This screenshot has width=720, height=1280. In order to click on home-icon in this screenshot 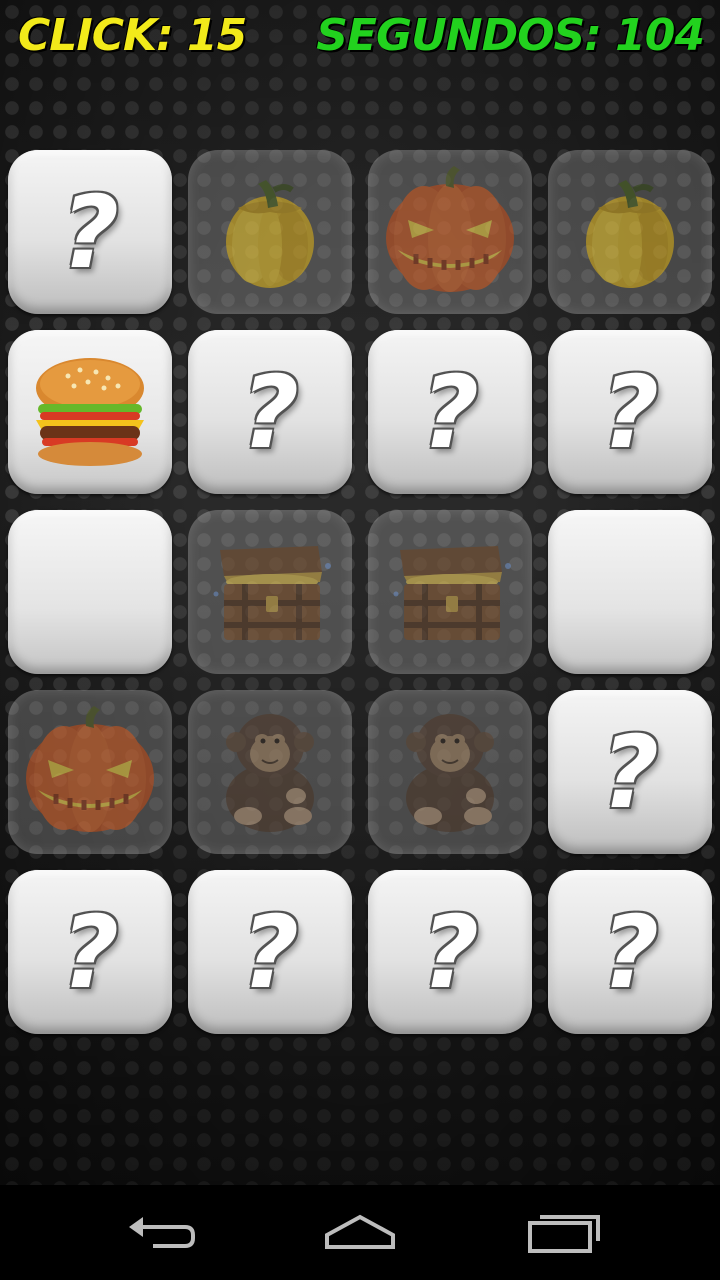, I will do `click(360, 1231)`.